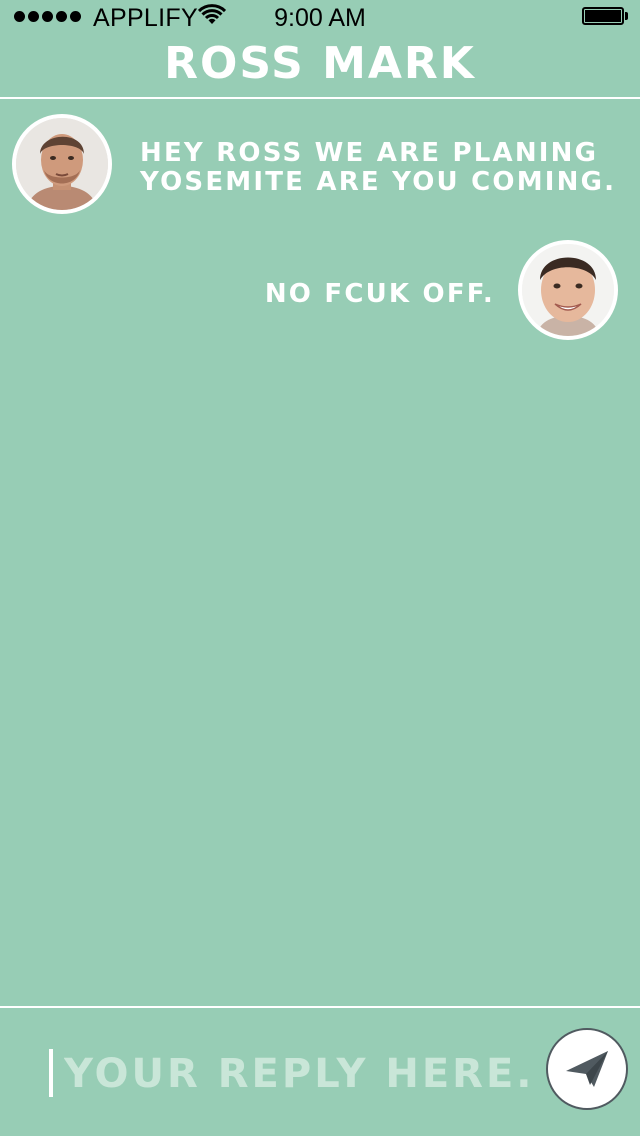 This screenshot has width=640, height=1136. What do you see at coordinates (320, 63) in the screenshot?
I see `page-title: ROSS MARK` at bounding box center [320, 63].